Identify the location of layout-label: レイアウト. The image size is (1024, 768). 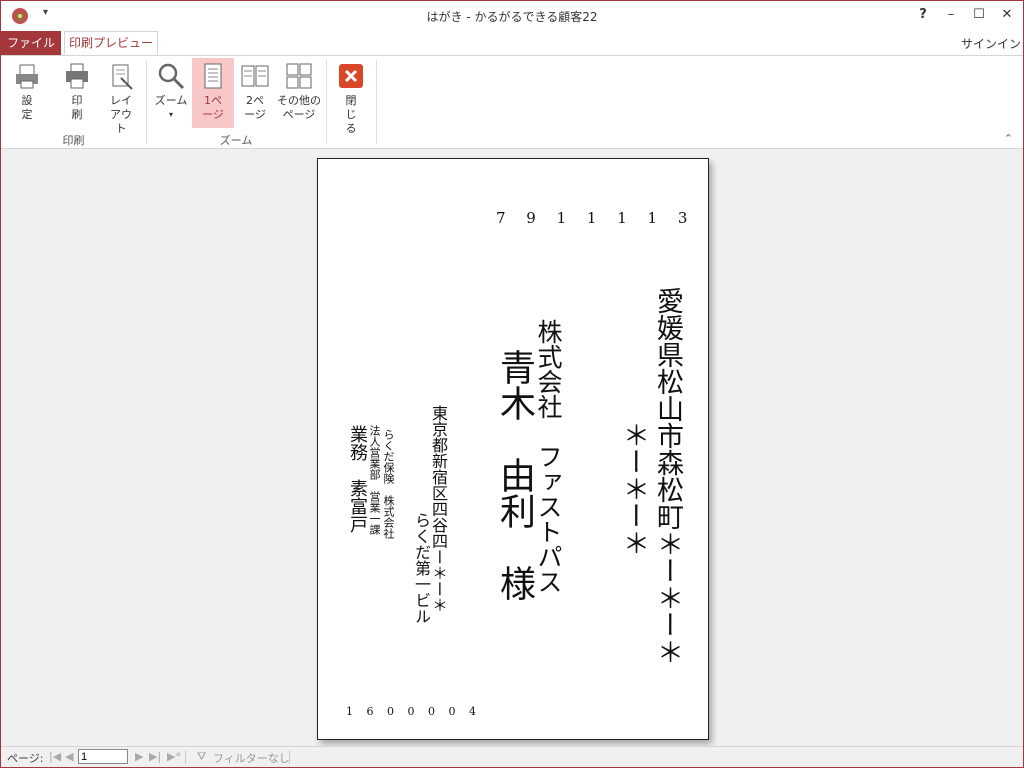
(121, 114).